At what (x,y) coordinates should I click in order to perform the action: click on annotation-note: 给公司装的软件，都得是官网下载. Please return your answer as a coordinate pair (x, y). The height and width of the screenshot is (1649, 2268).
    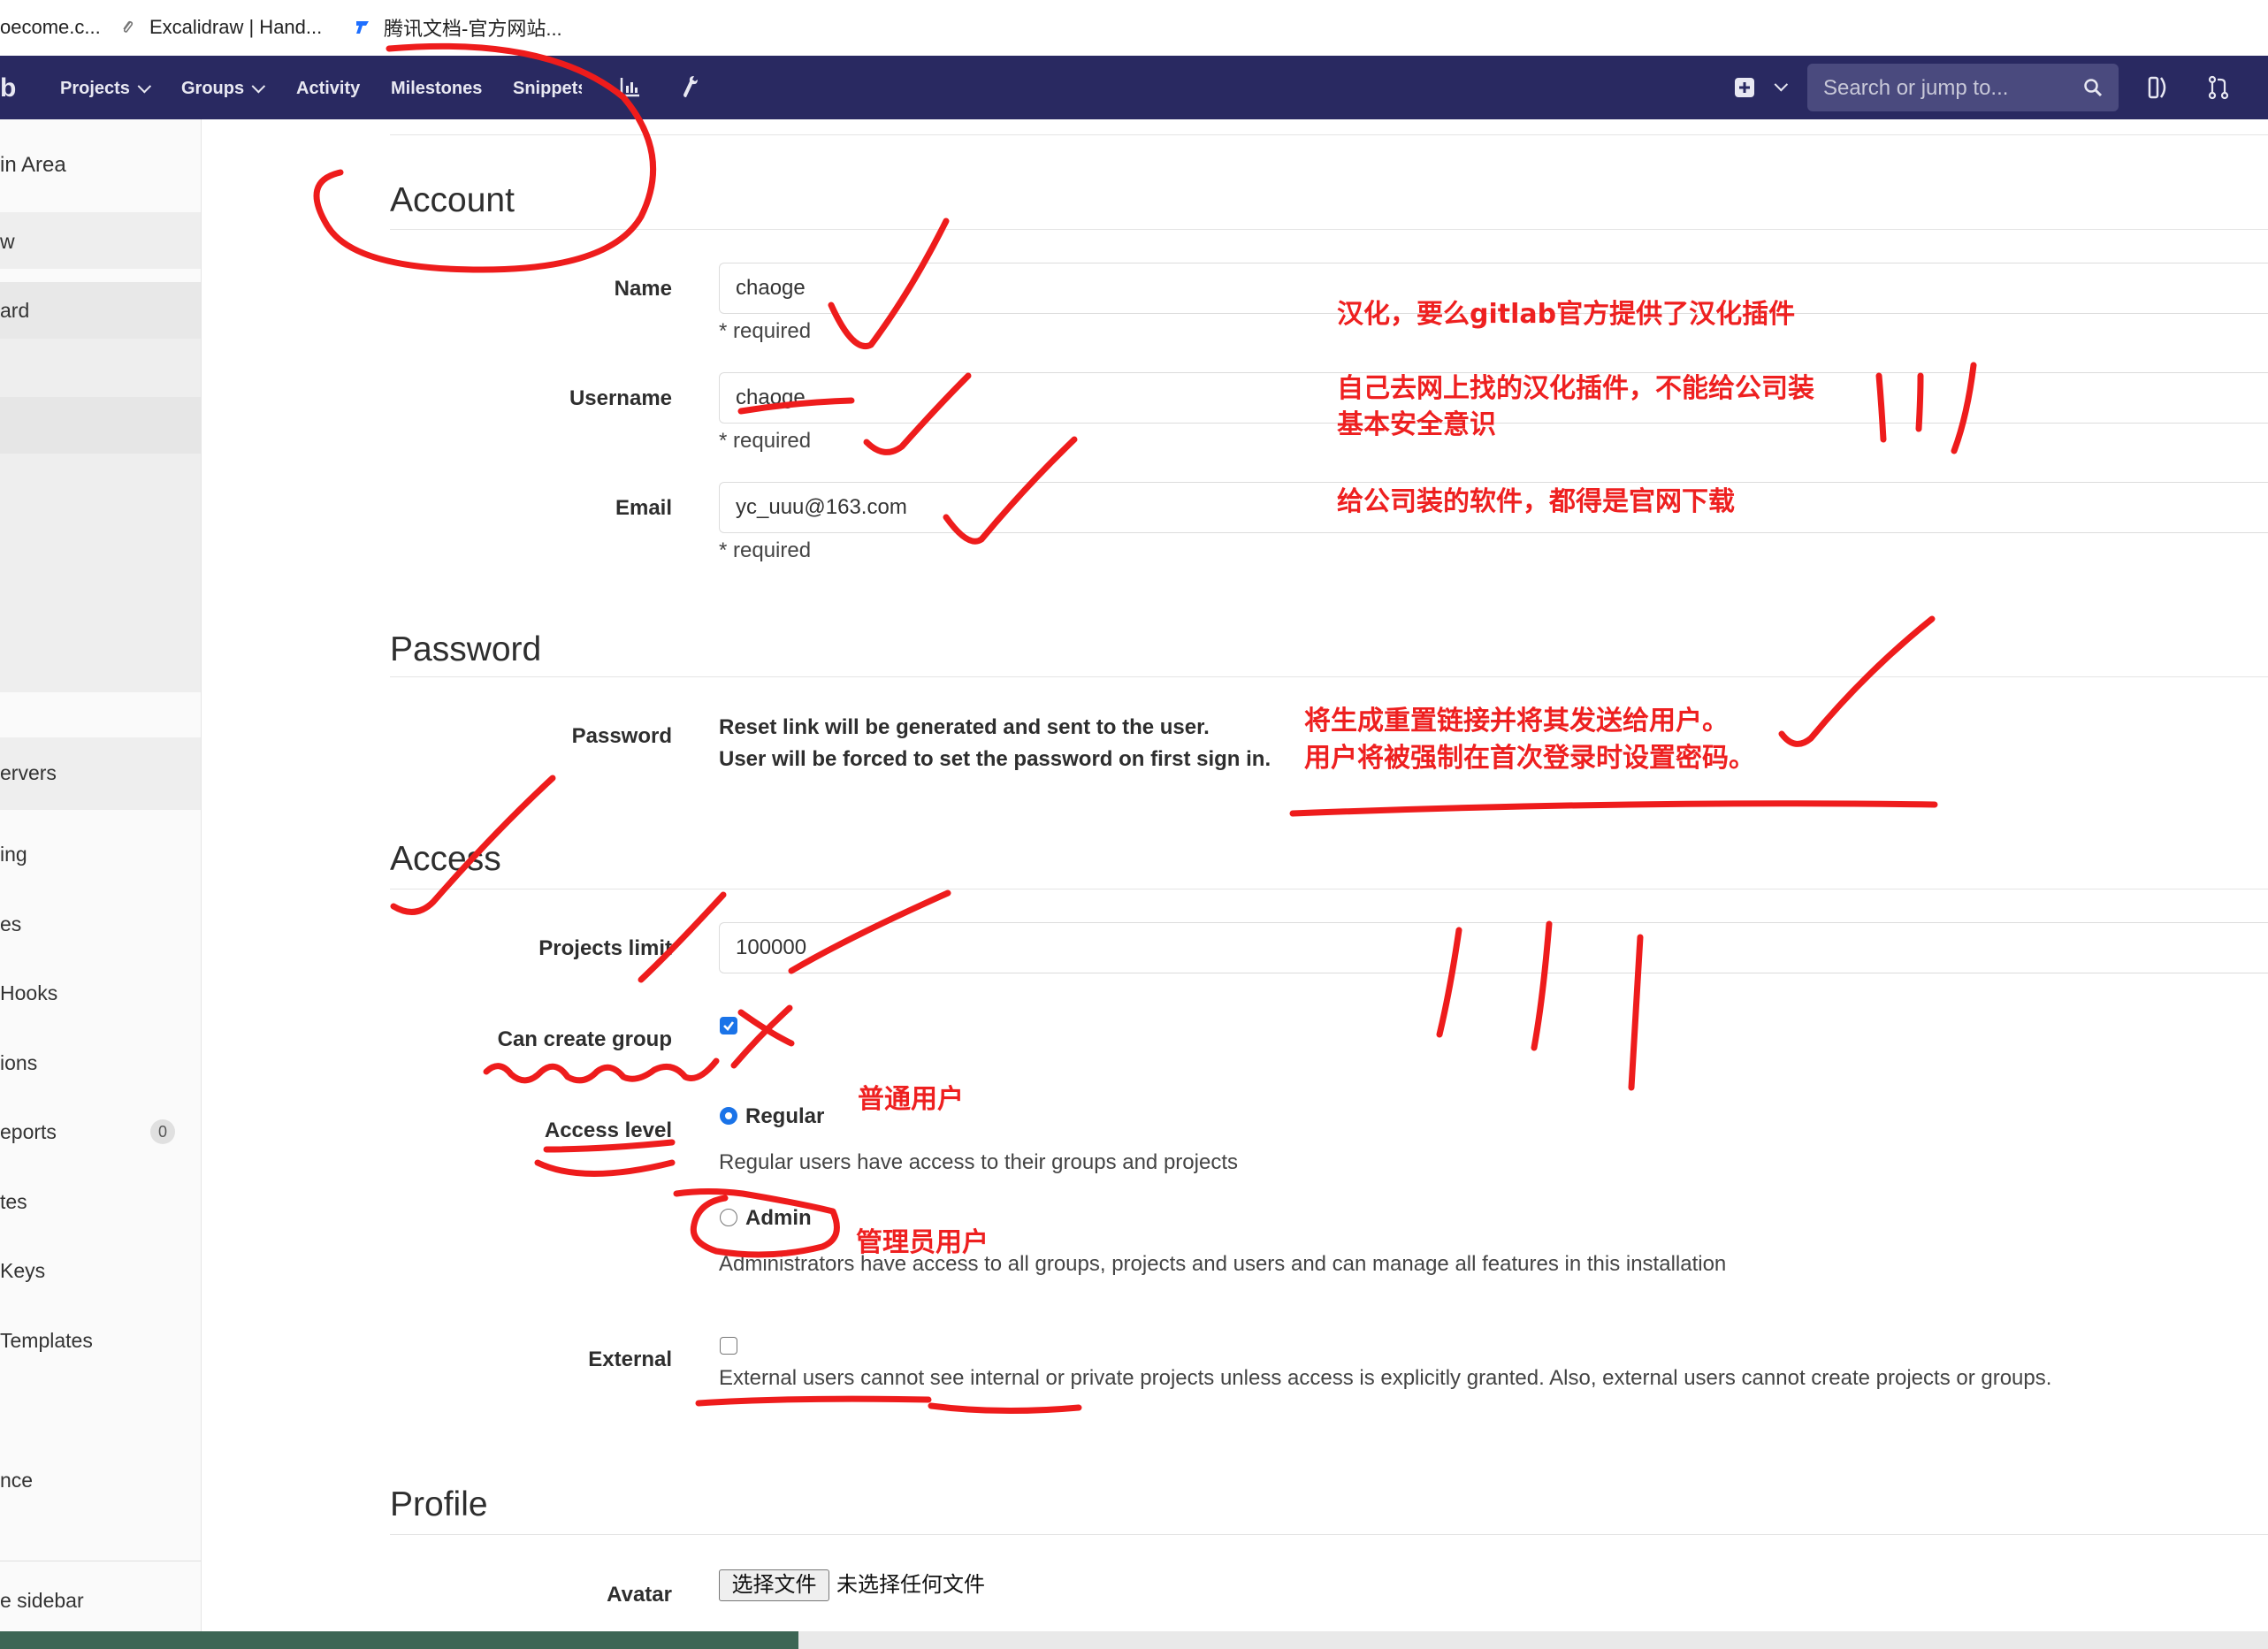
    Looking at the image, I should click on (1536, 501).